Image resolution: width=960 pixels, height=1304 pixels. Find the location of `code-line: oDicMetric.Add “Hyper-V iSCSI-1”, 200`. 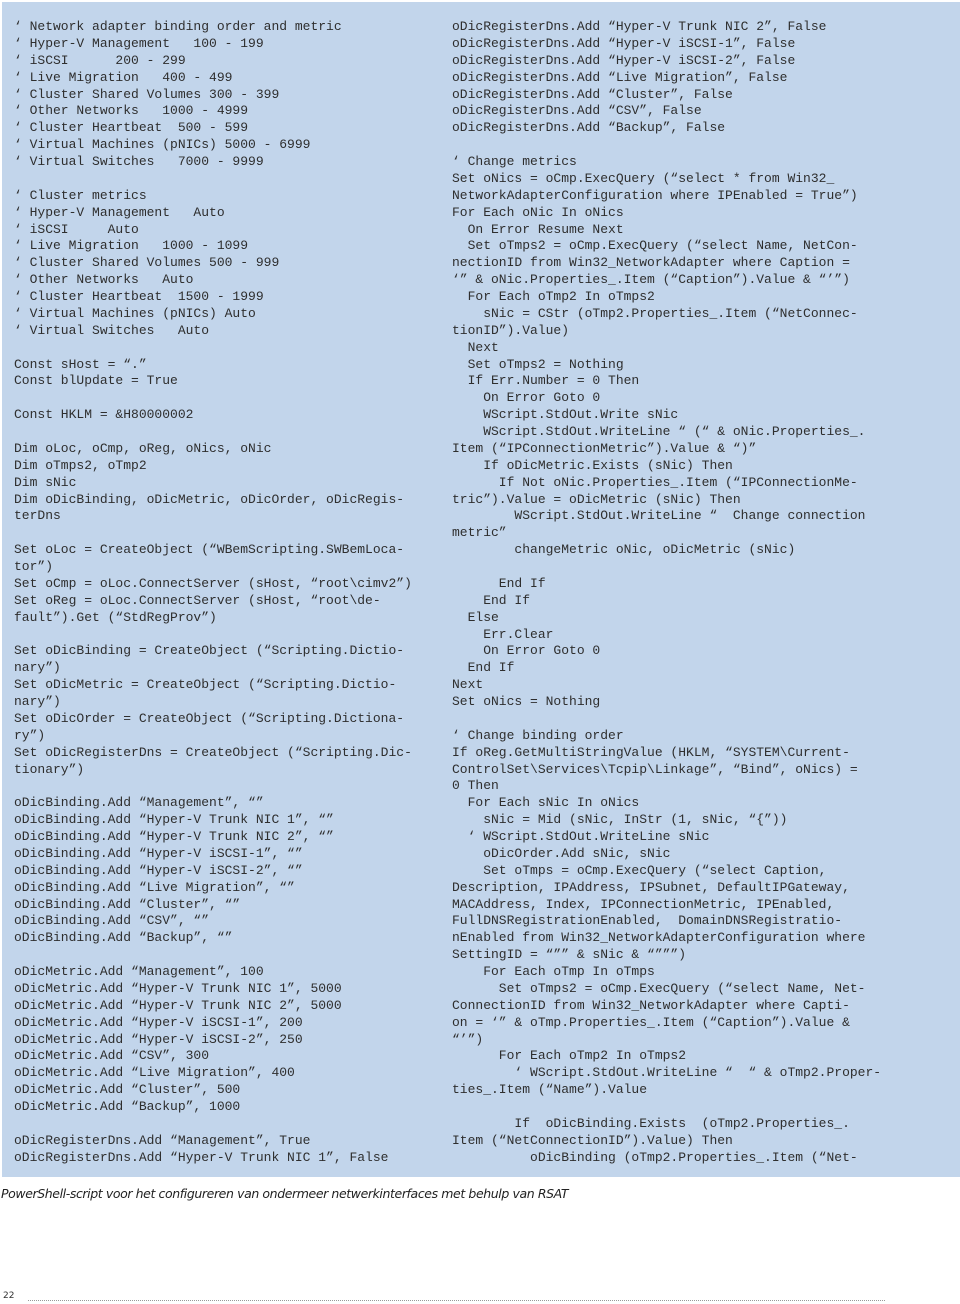

code-line: oDicMetric.Add “Hyper-V iSCSI-1”, 200 is located at coordinates (158, 1022).